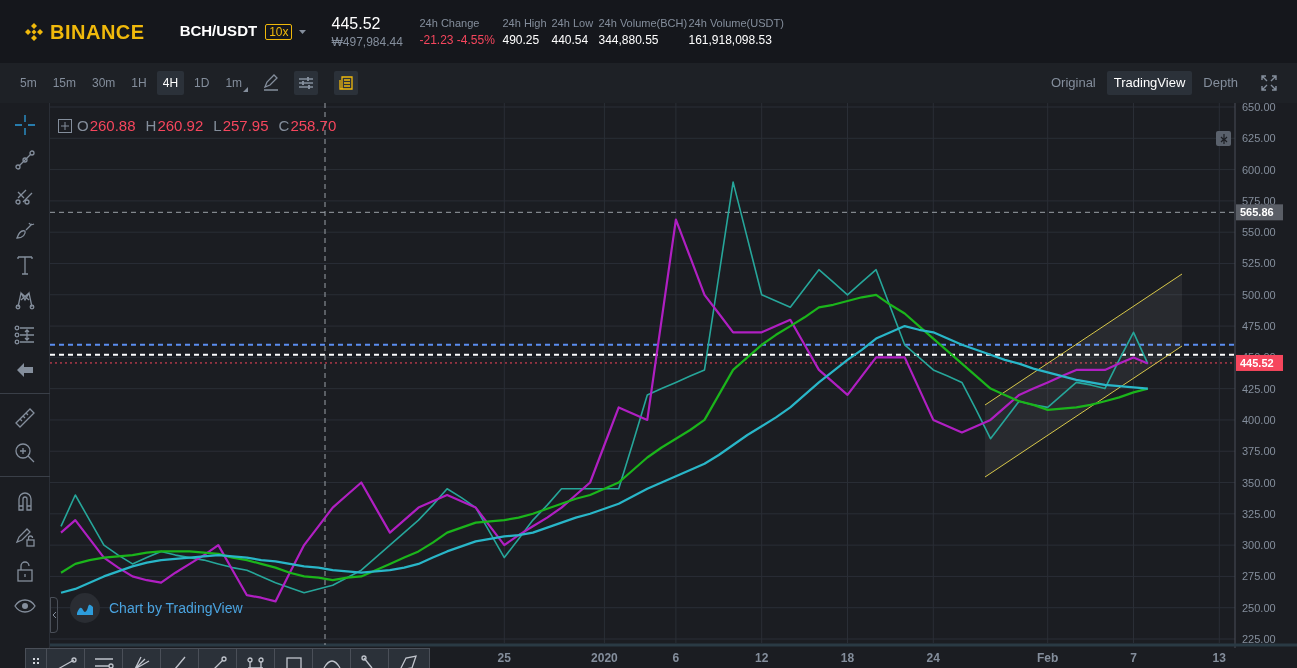 The height and width of the screenshot is (668, 1297). I want to click on collapse-tab, so click(54, 615).